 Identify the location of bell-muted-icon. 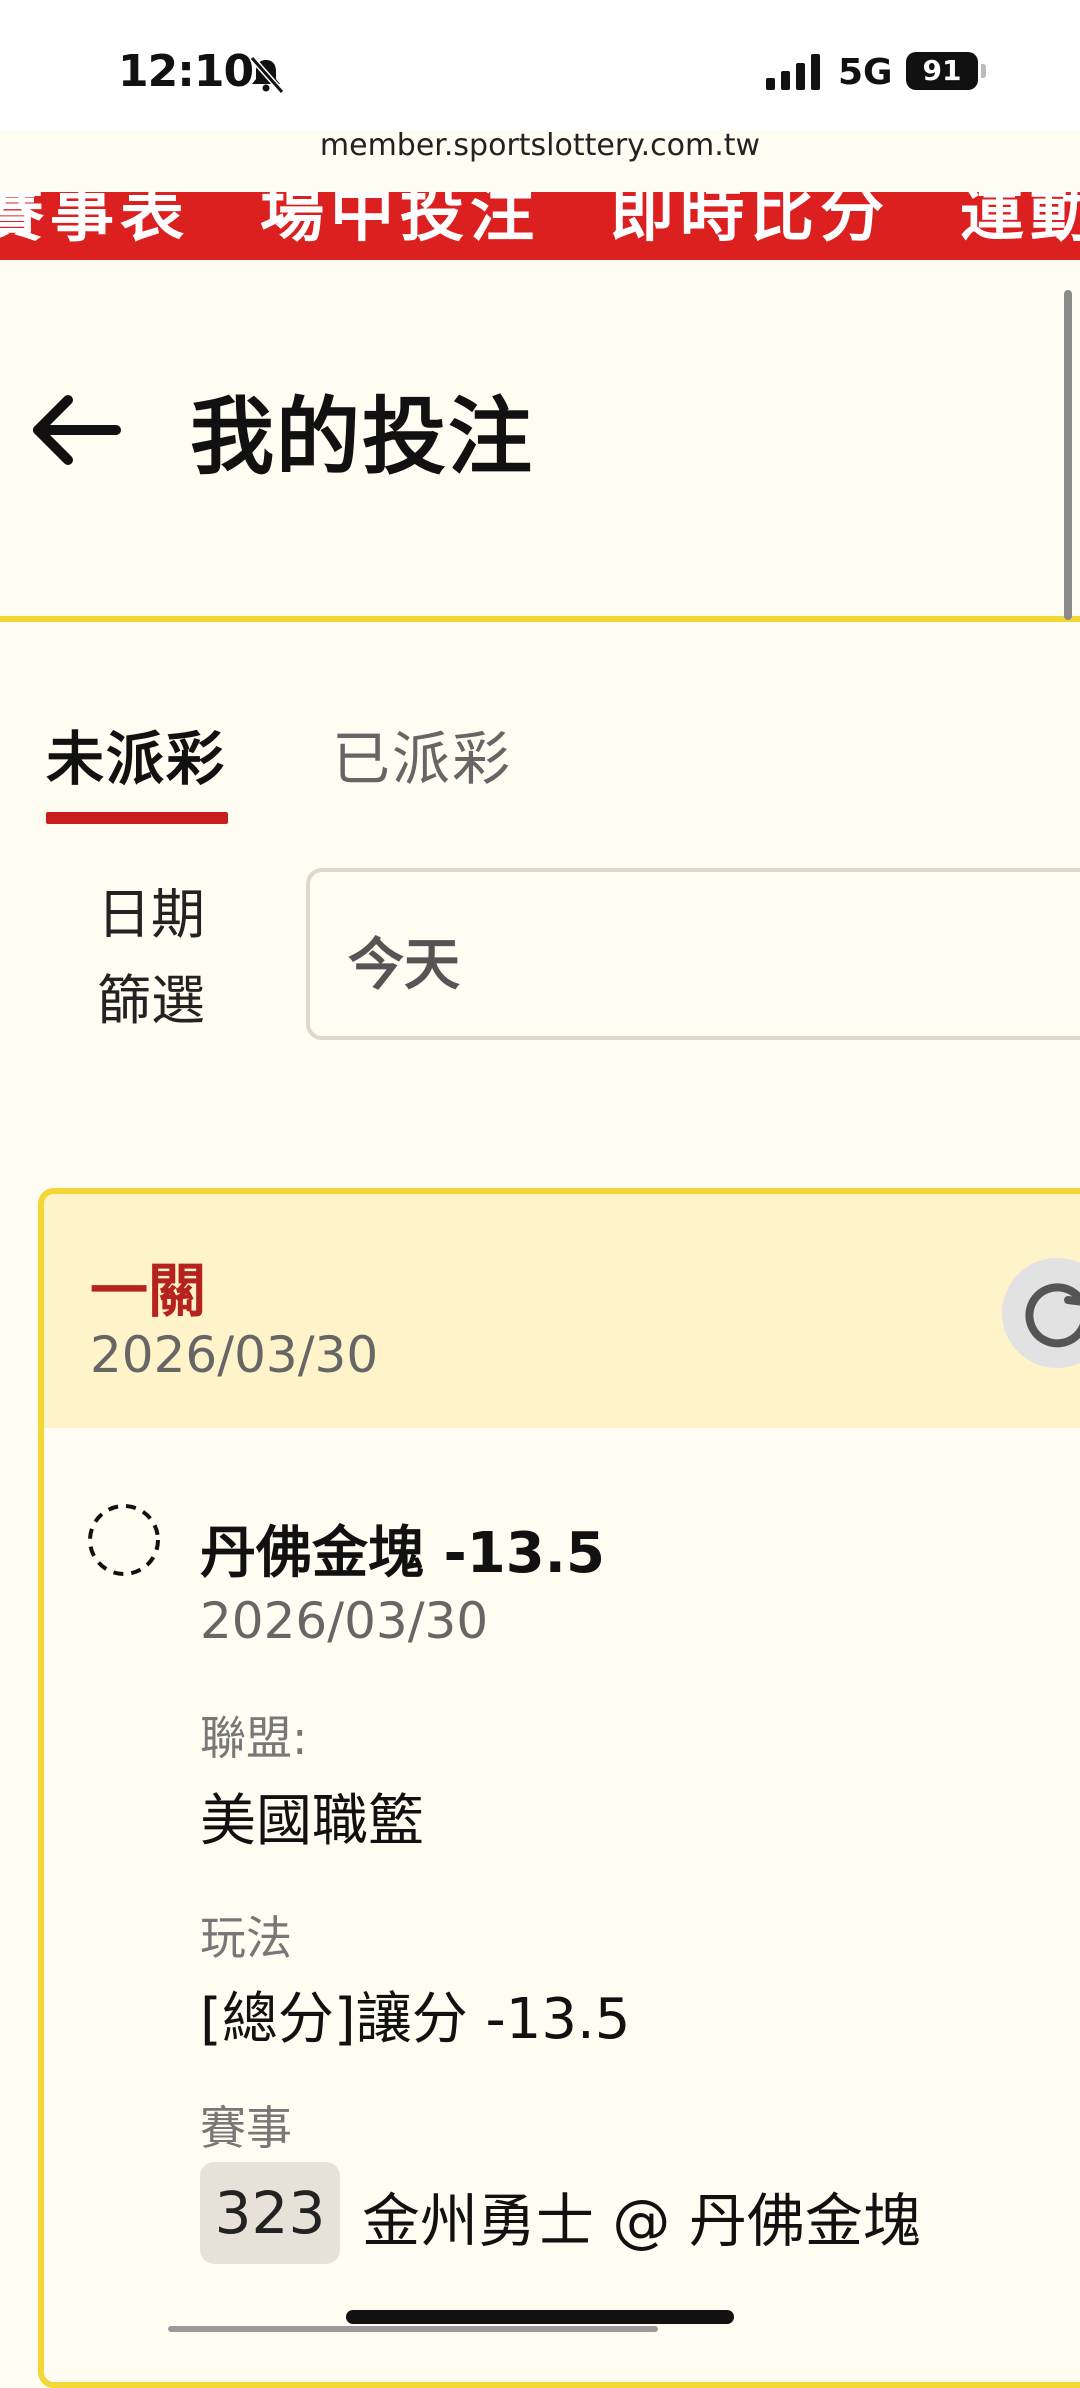
(267, 75).